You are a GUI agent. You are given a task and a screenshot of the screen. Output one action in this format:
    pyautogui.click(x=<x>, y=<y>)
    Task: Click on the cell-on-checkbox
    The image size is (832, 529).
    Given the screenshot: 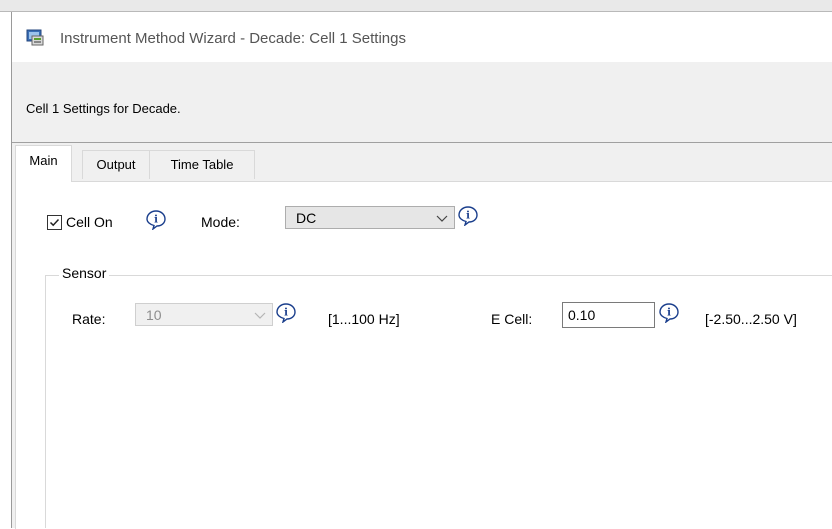 What is the action you would take?
    pyautogui.click(x=54, y=222)
    